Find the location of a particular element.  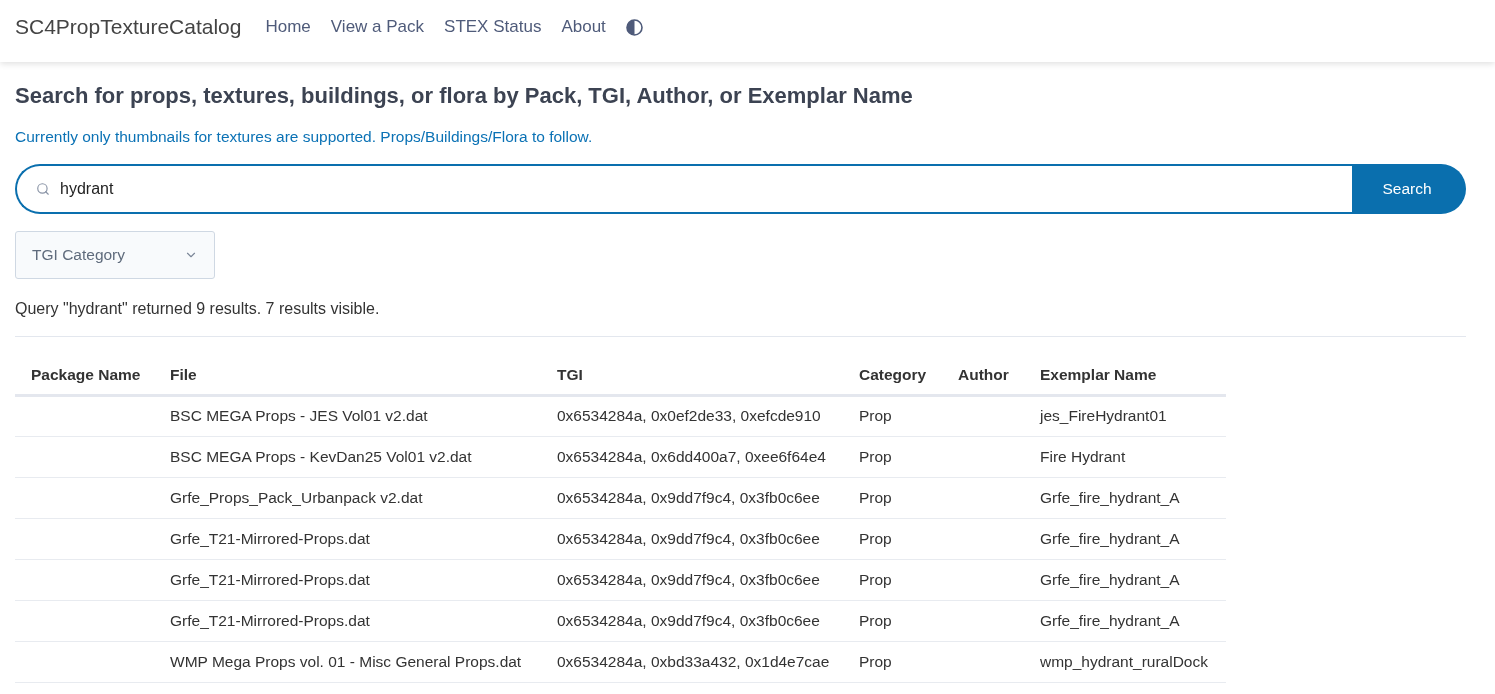

column-header: Author is located at coordinates (983, 374).